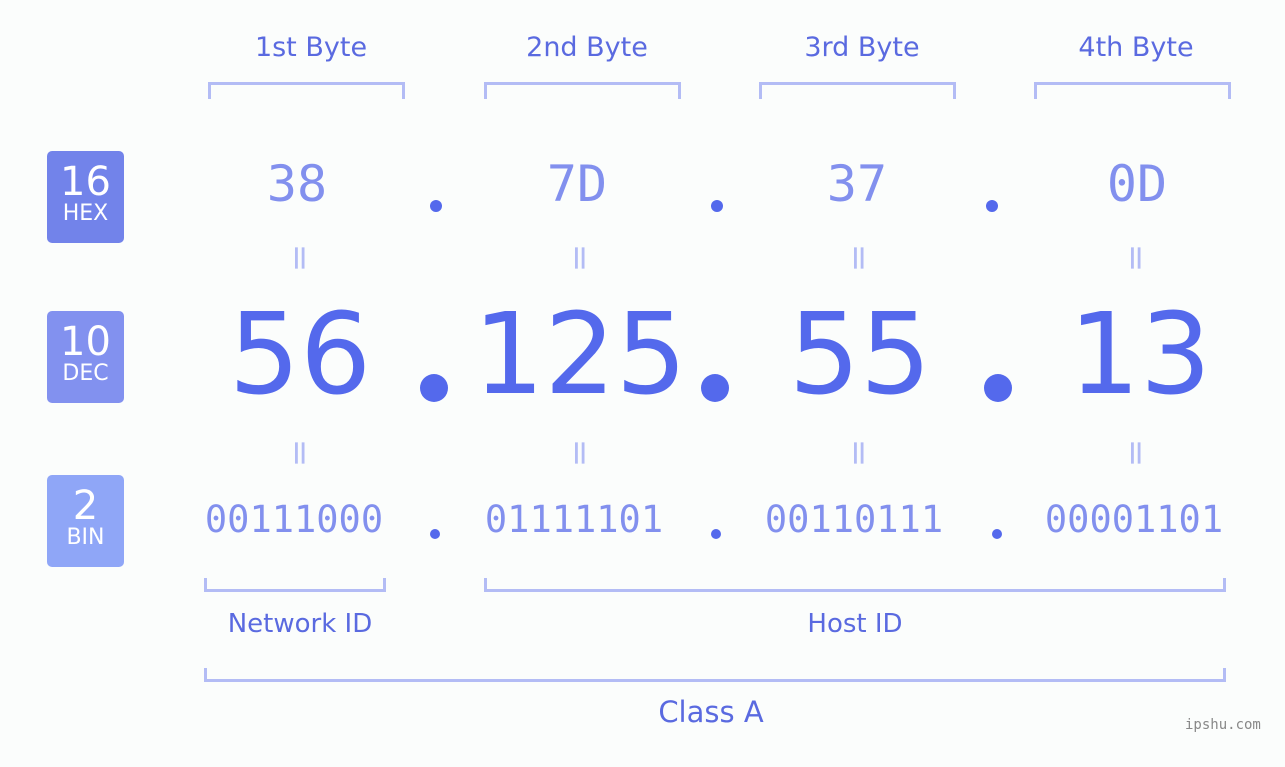 The image size is (1285, 767). What do you see at coordinates (855, 624) in the screenshot?
I see `host-id-label: Host ID` at bounding box center [855, 624].